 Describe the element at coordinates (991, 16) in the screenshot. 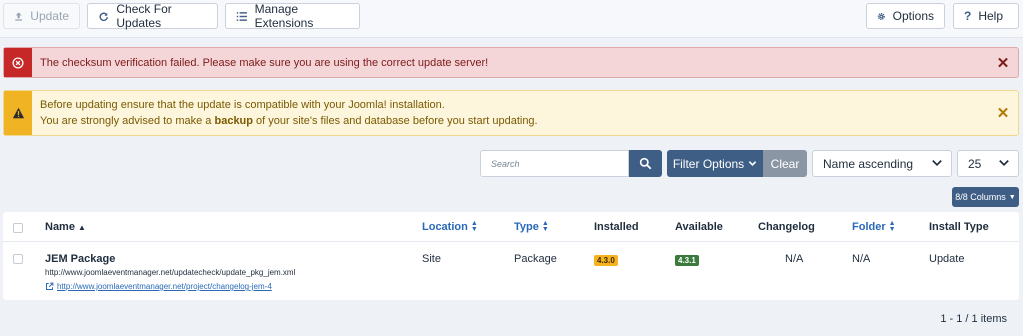

I see `help-label: Help` at that location.